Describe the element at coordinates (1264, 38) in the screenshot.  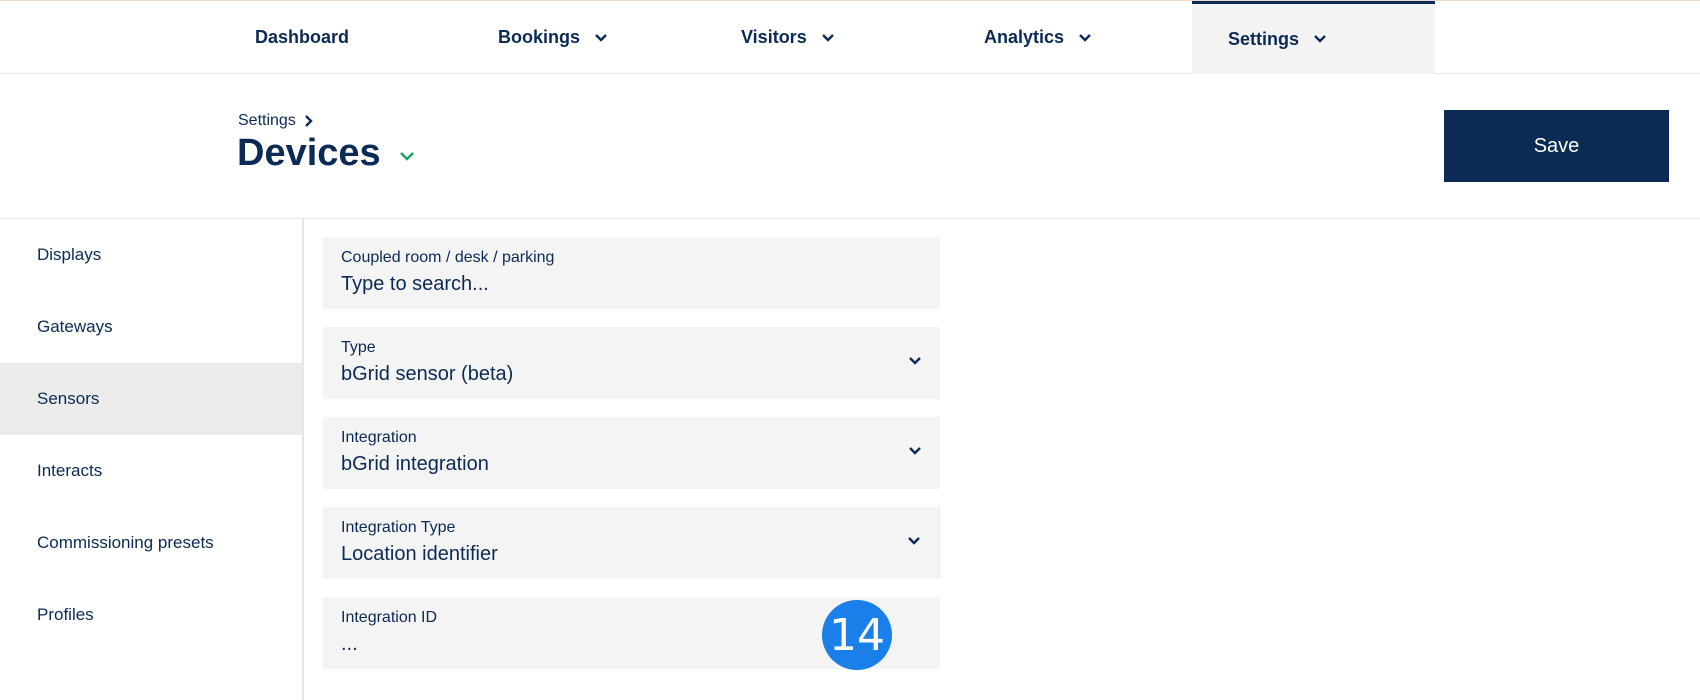
I see `nav-settings-label: Settings` at that location.